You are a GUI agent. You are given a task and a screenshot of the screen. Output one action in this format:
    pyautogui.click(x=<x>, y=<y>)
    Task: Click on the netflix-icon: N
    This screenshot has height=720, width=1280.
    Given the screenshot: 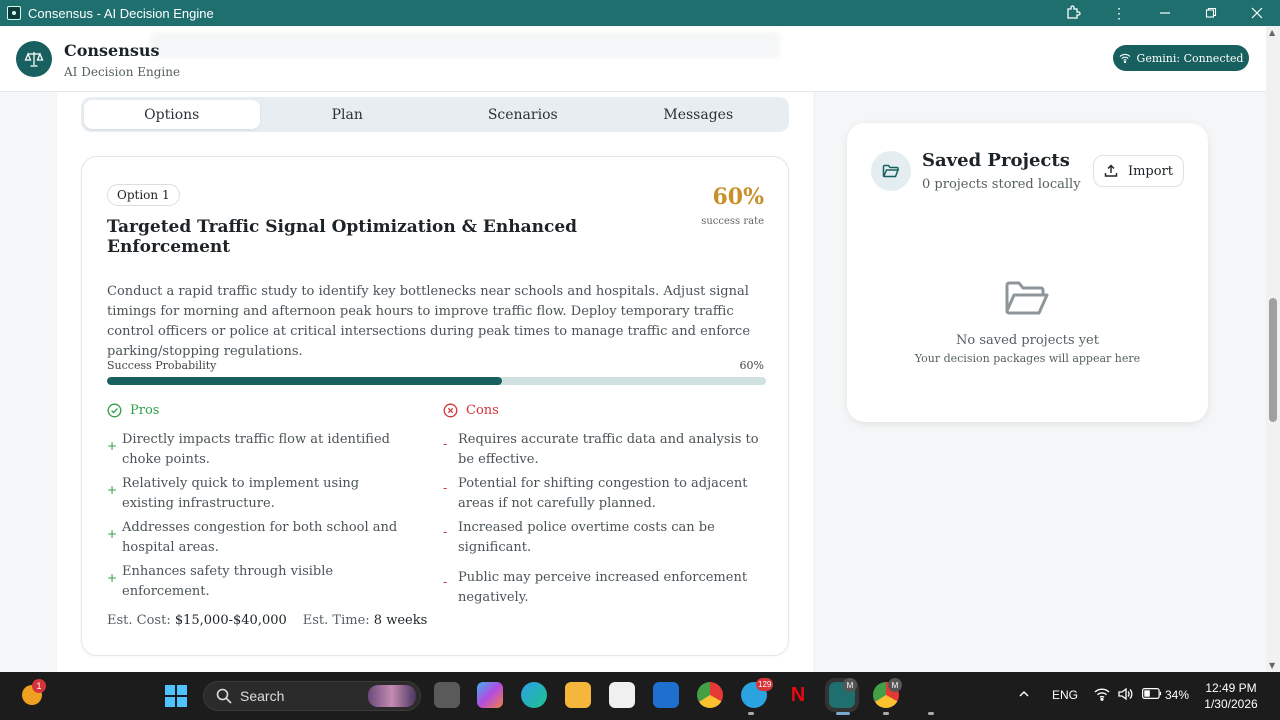 What is the action you would take?
    pyautogui.click(x=798, y=695)
    